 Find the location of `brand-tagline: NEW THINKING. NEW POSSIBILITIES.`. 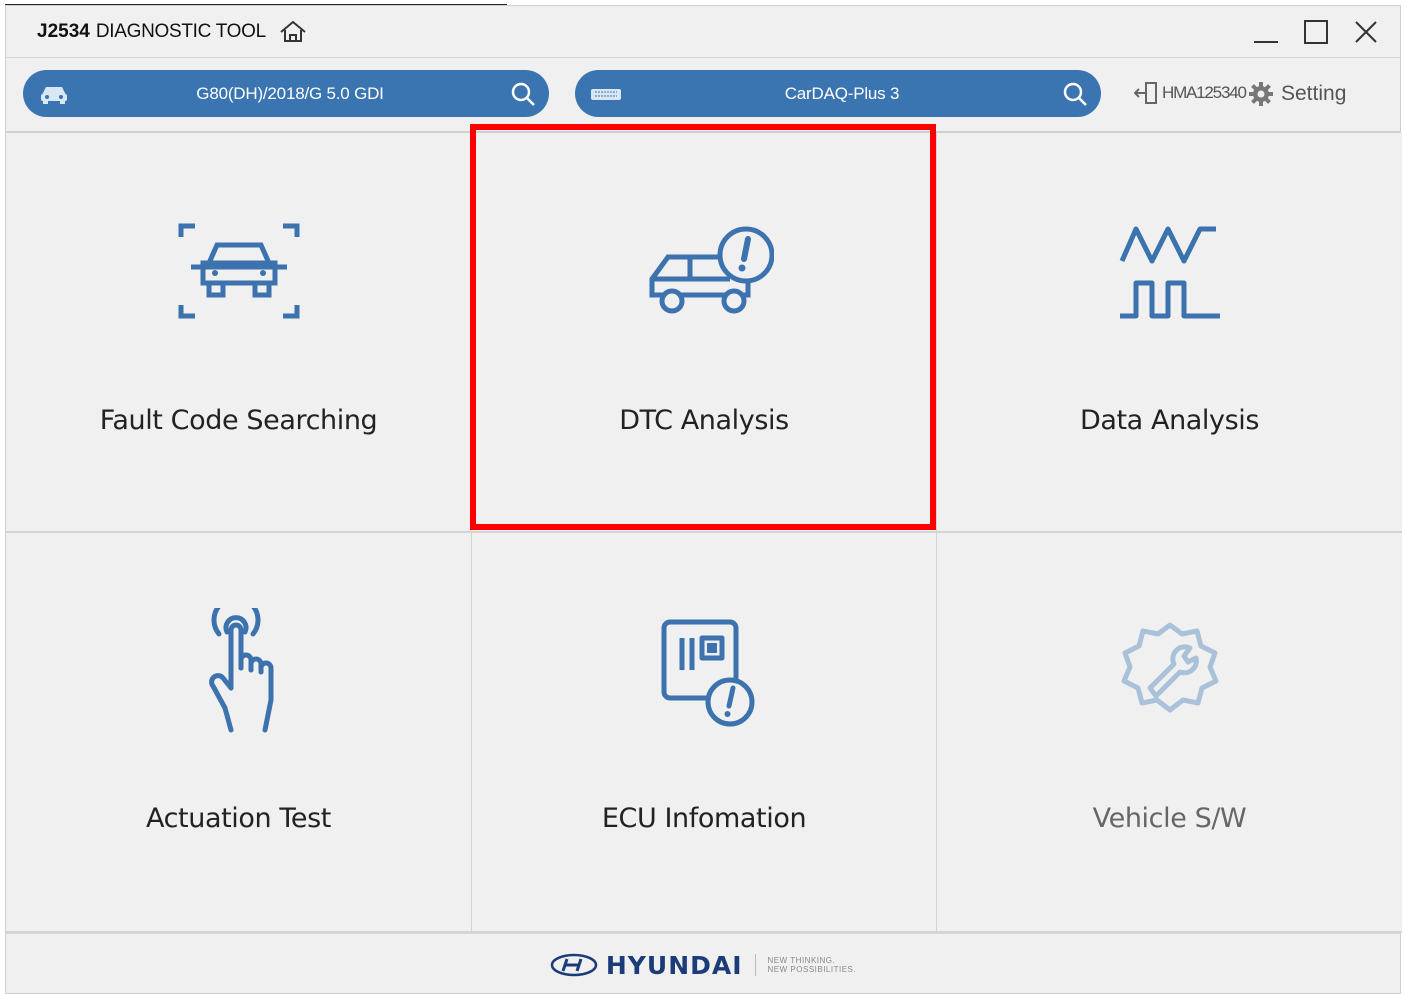

brand-tagline: NEW THINKING. NEW POSSIBILITIES. is located at coordinates (812, 965).